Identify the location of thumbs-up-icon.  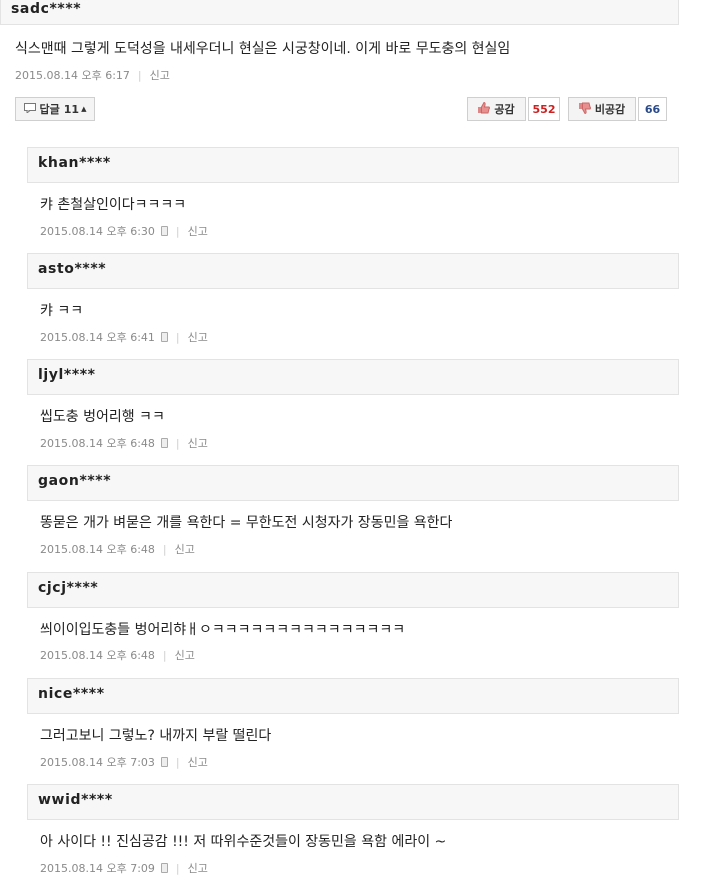
(484, 109).